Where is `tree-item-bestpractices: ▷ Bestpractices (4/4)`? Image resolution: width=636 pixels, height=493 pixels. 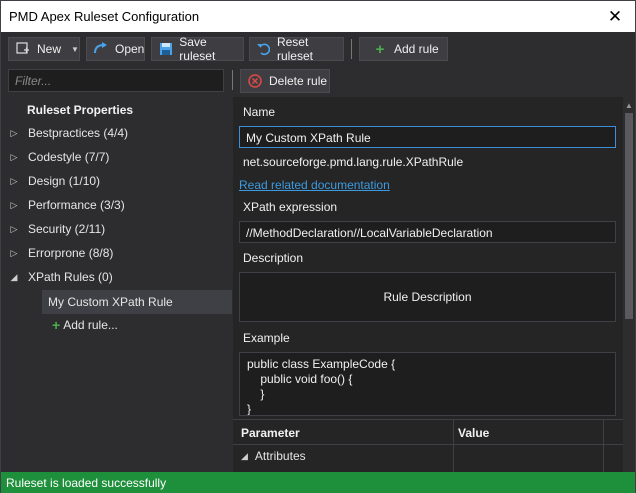 tree-item-bestpractices: ▷ Bestpractices (4/4) is located at coordinates (116, 133).